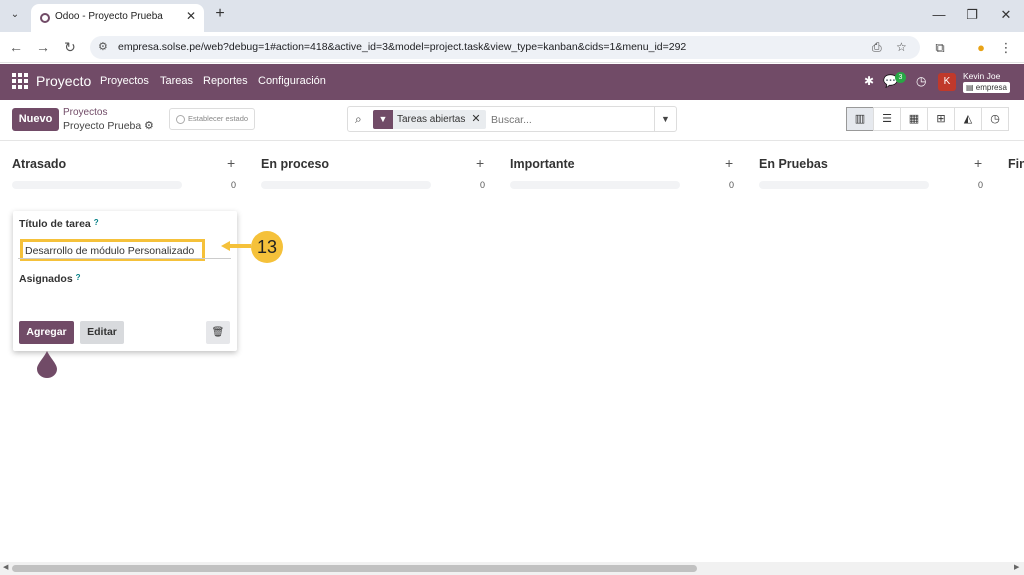  What do you see at coordinates (20, 81) in the screenshot?
I see `app-menu-grid-icon` at bounding box center [20, 81].